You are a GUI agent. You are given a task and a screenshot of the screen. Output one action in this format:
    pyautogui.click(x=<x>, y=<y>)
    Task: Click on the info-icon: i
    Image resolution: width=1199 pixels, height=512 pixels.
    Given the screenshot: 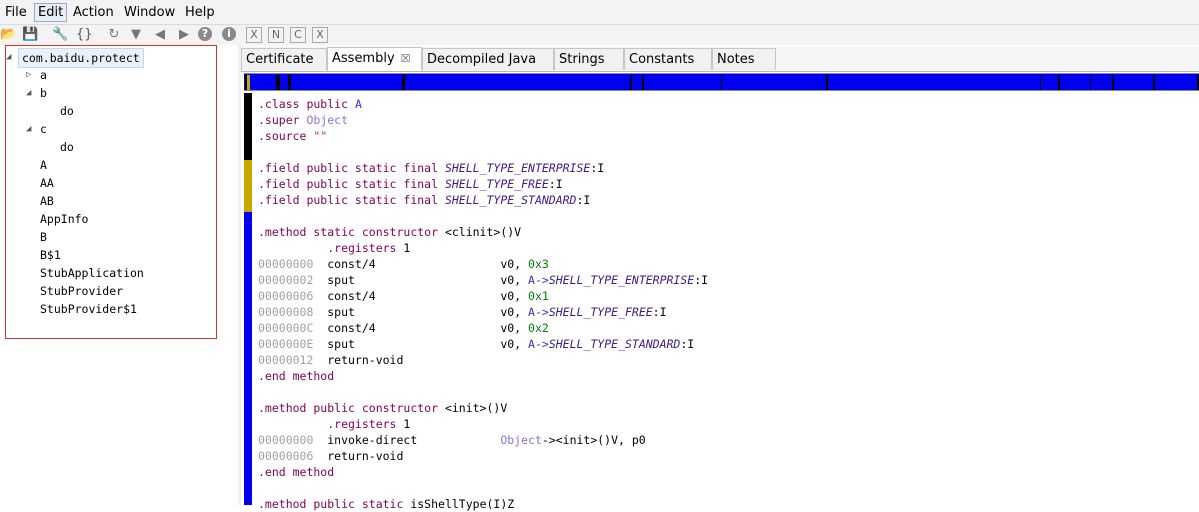 What is the action you would take?
    pyautogui.click(x=229, y=34)
    